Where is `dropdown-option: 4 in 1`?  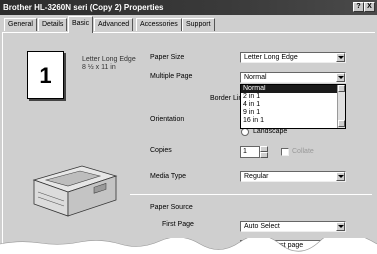 dropdown-option: 4 in 1 is located at coordinates (293, 105).